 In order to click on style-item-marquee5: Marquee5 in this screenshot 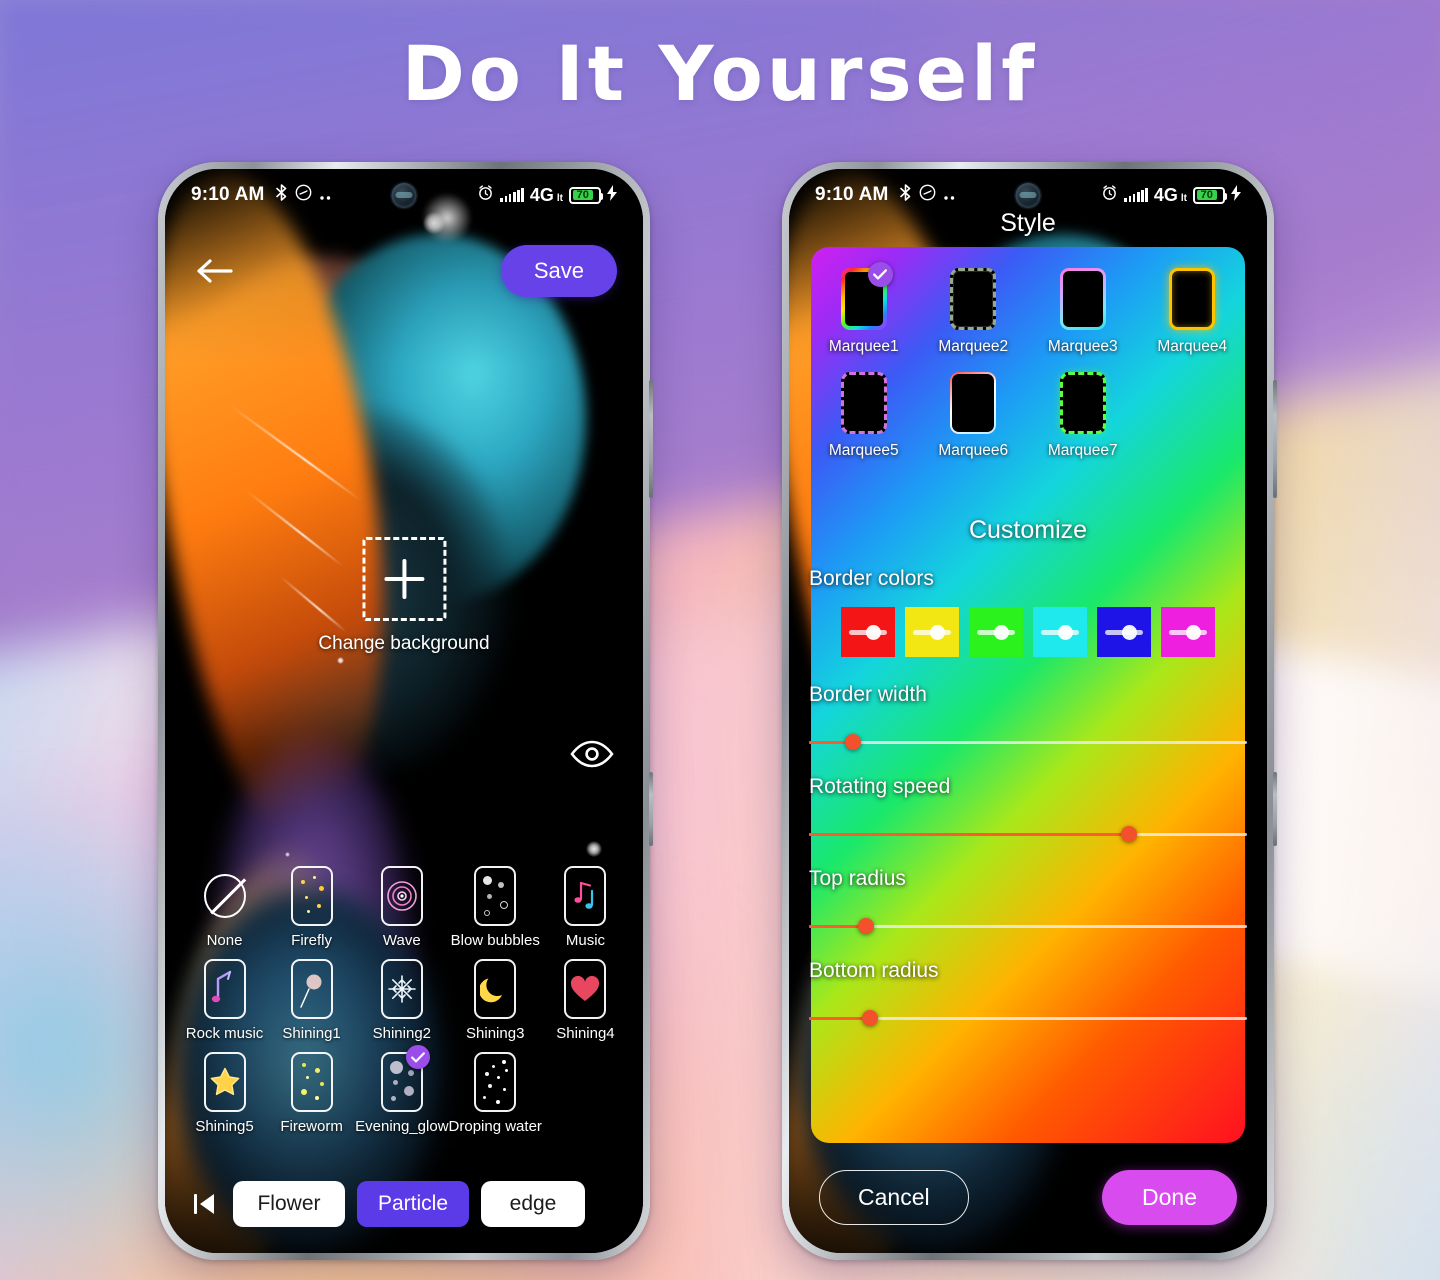, I will do `click(864, 416)`.